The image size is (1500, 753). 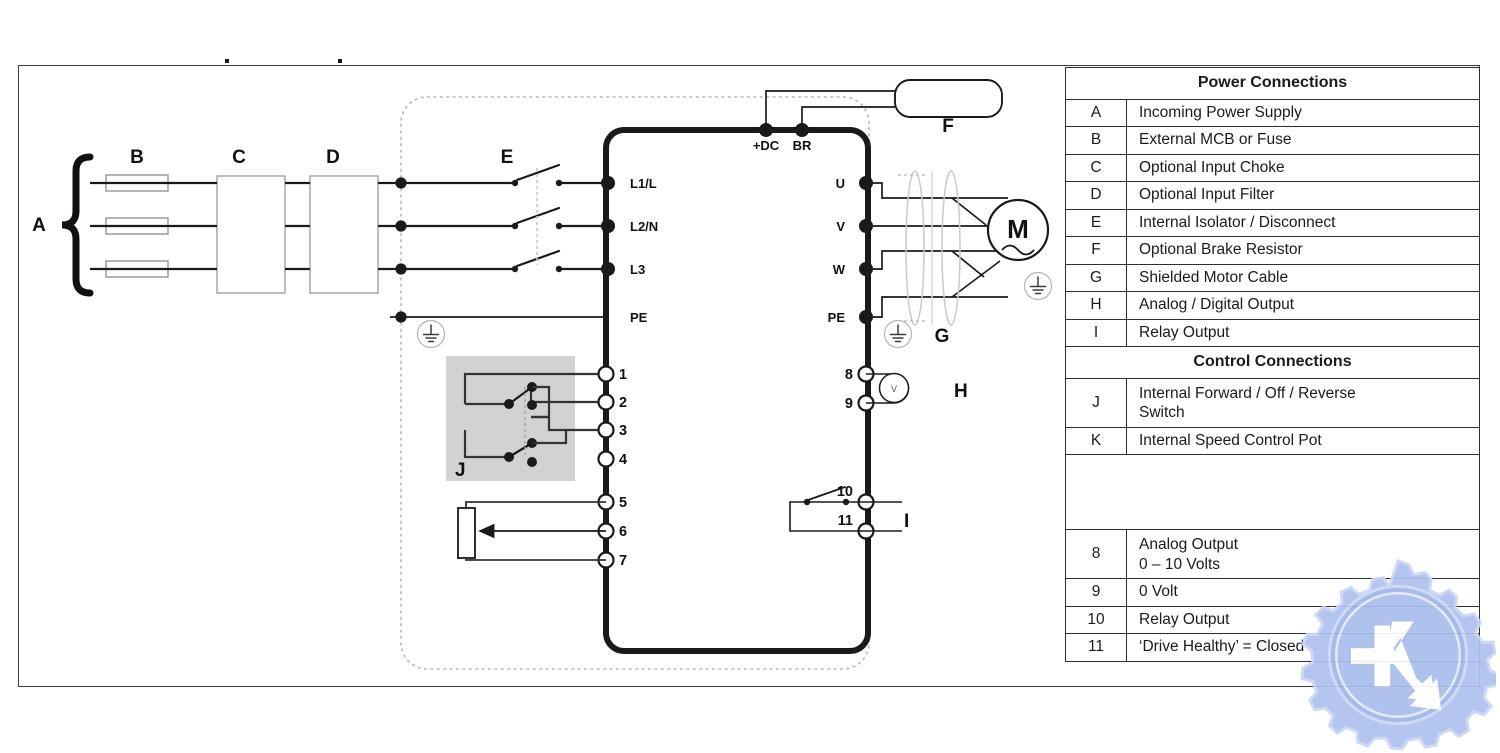 I want to click on legend-key-g: G, so click(x=1096, y=277).